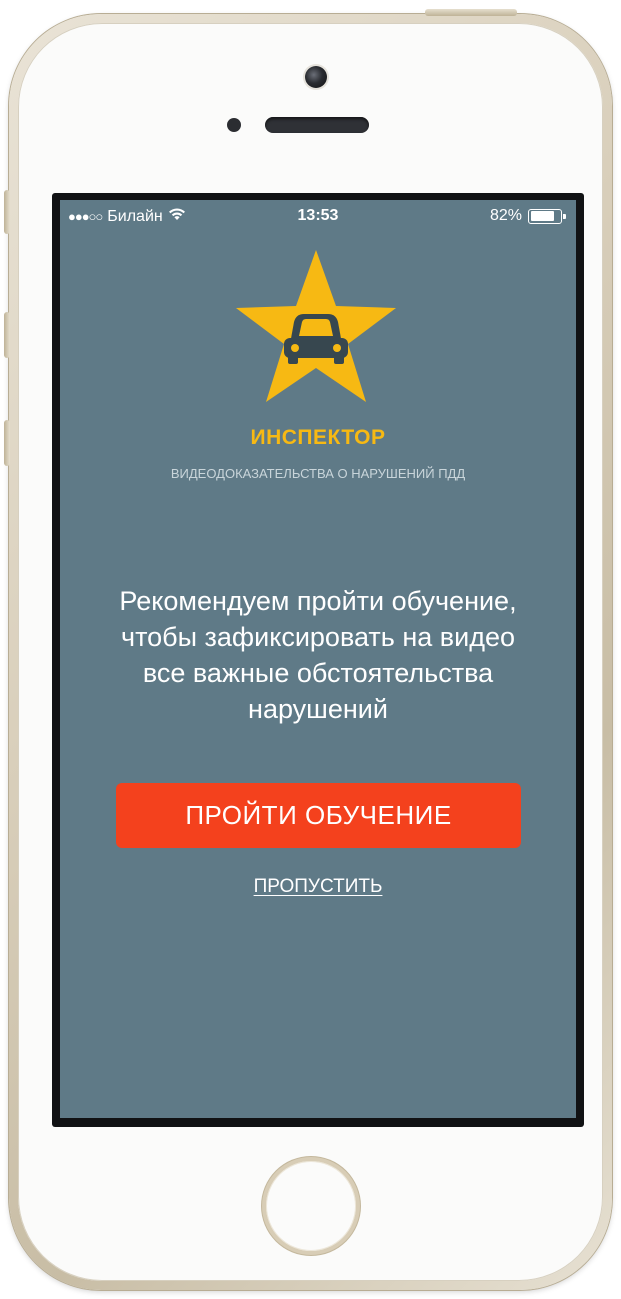  What do you see at coordinates (316, 326) in the screenshot?
I see `star-car-icon` at bounding box center [316, 326].